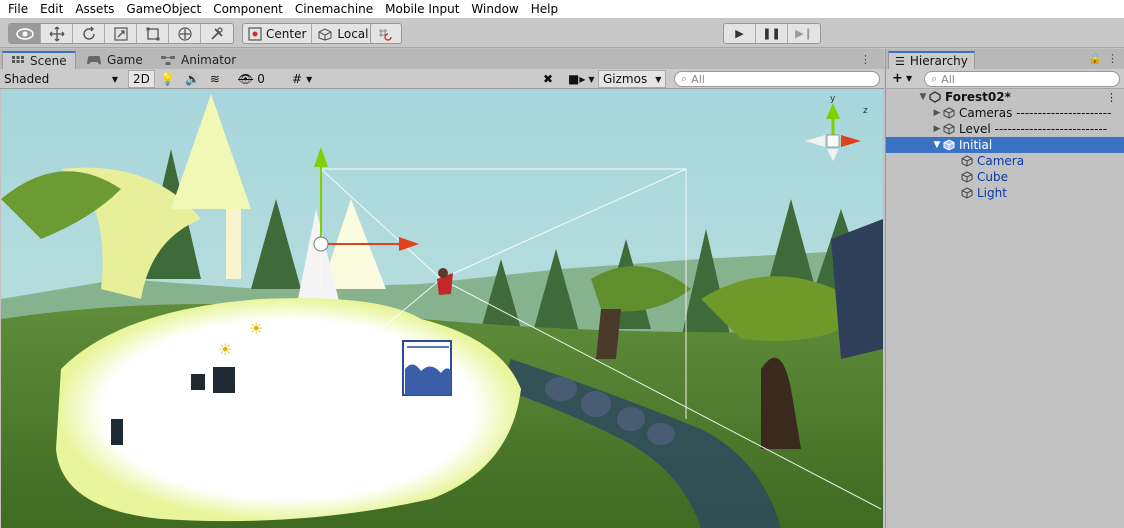 Image resolution: width=1124 pixels, height=528 pixels. I want to click on pivot-mode-label: Center, so click(286, 33).